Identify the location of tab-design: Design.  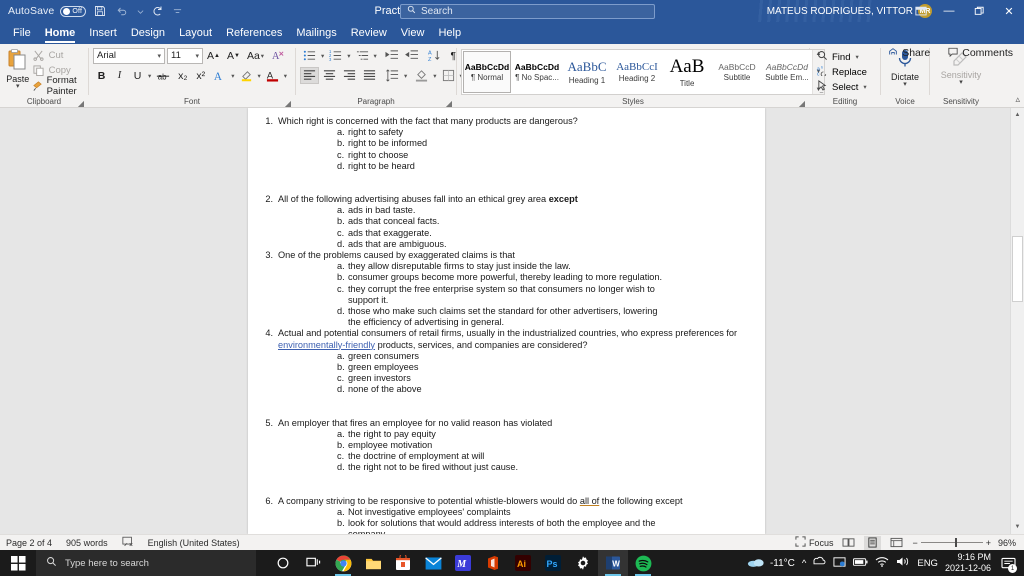
(148, 33).